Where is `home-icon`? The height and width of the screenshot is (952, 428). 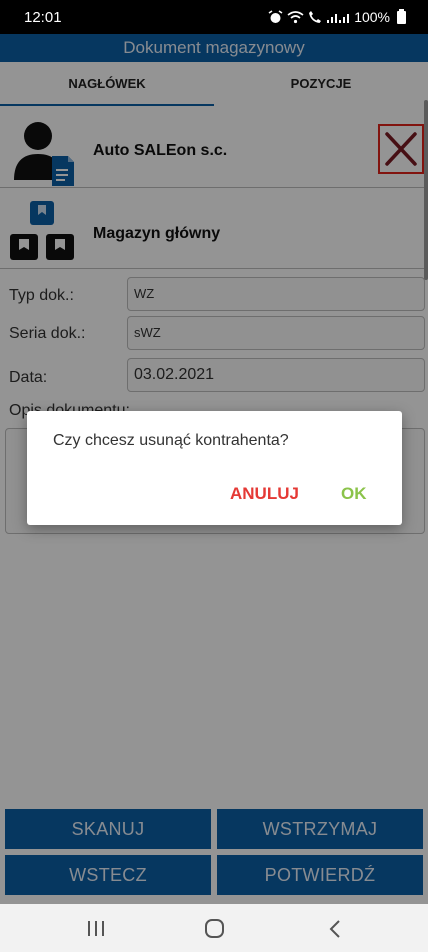
home-icon is located at coordinates (214, 928).